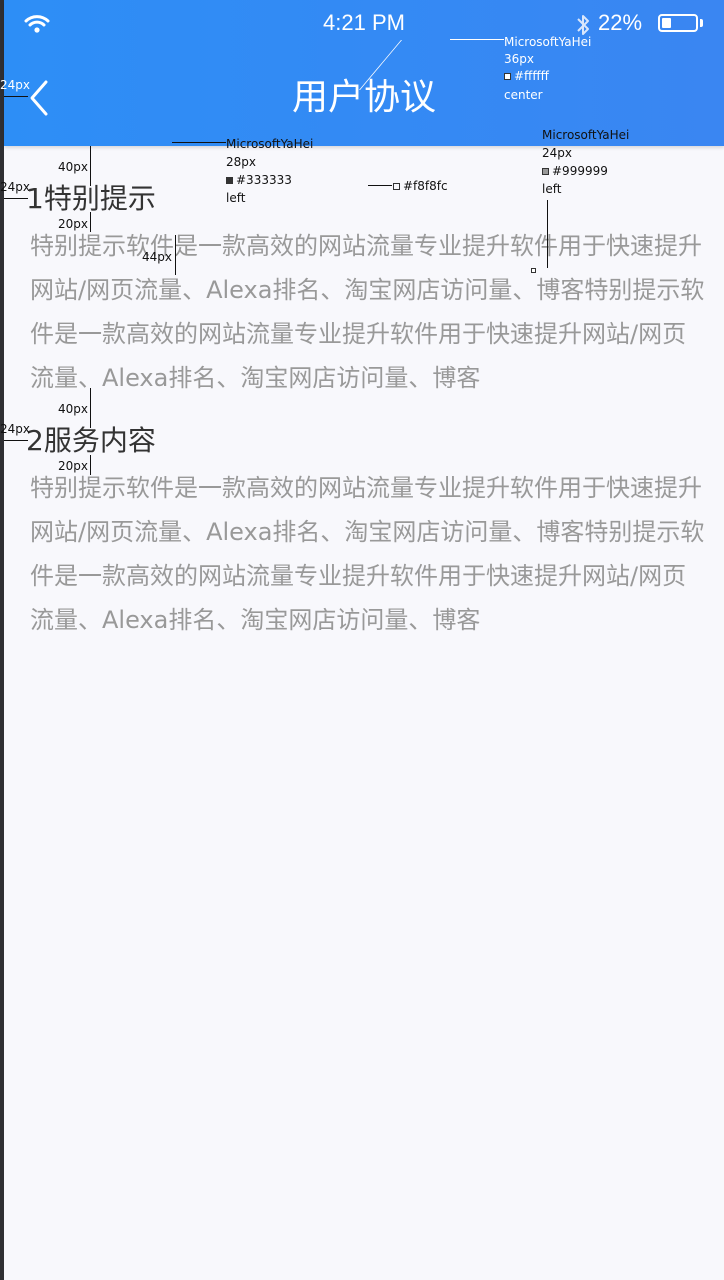  I want to click on bg-color-spec: #f8f8fc, so click(420, 186).